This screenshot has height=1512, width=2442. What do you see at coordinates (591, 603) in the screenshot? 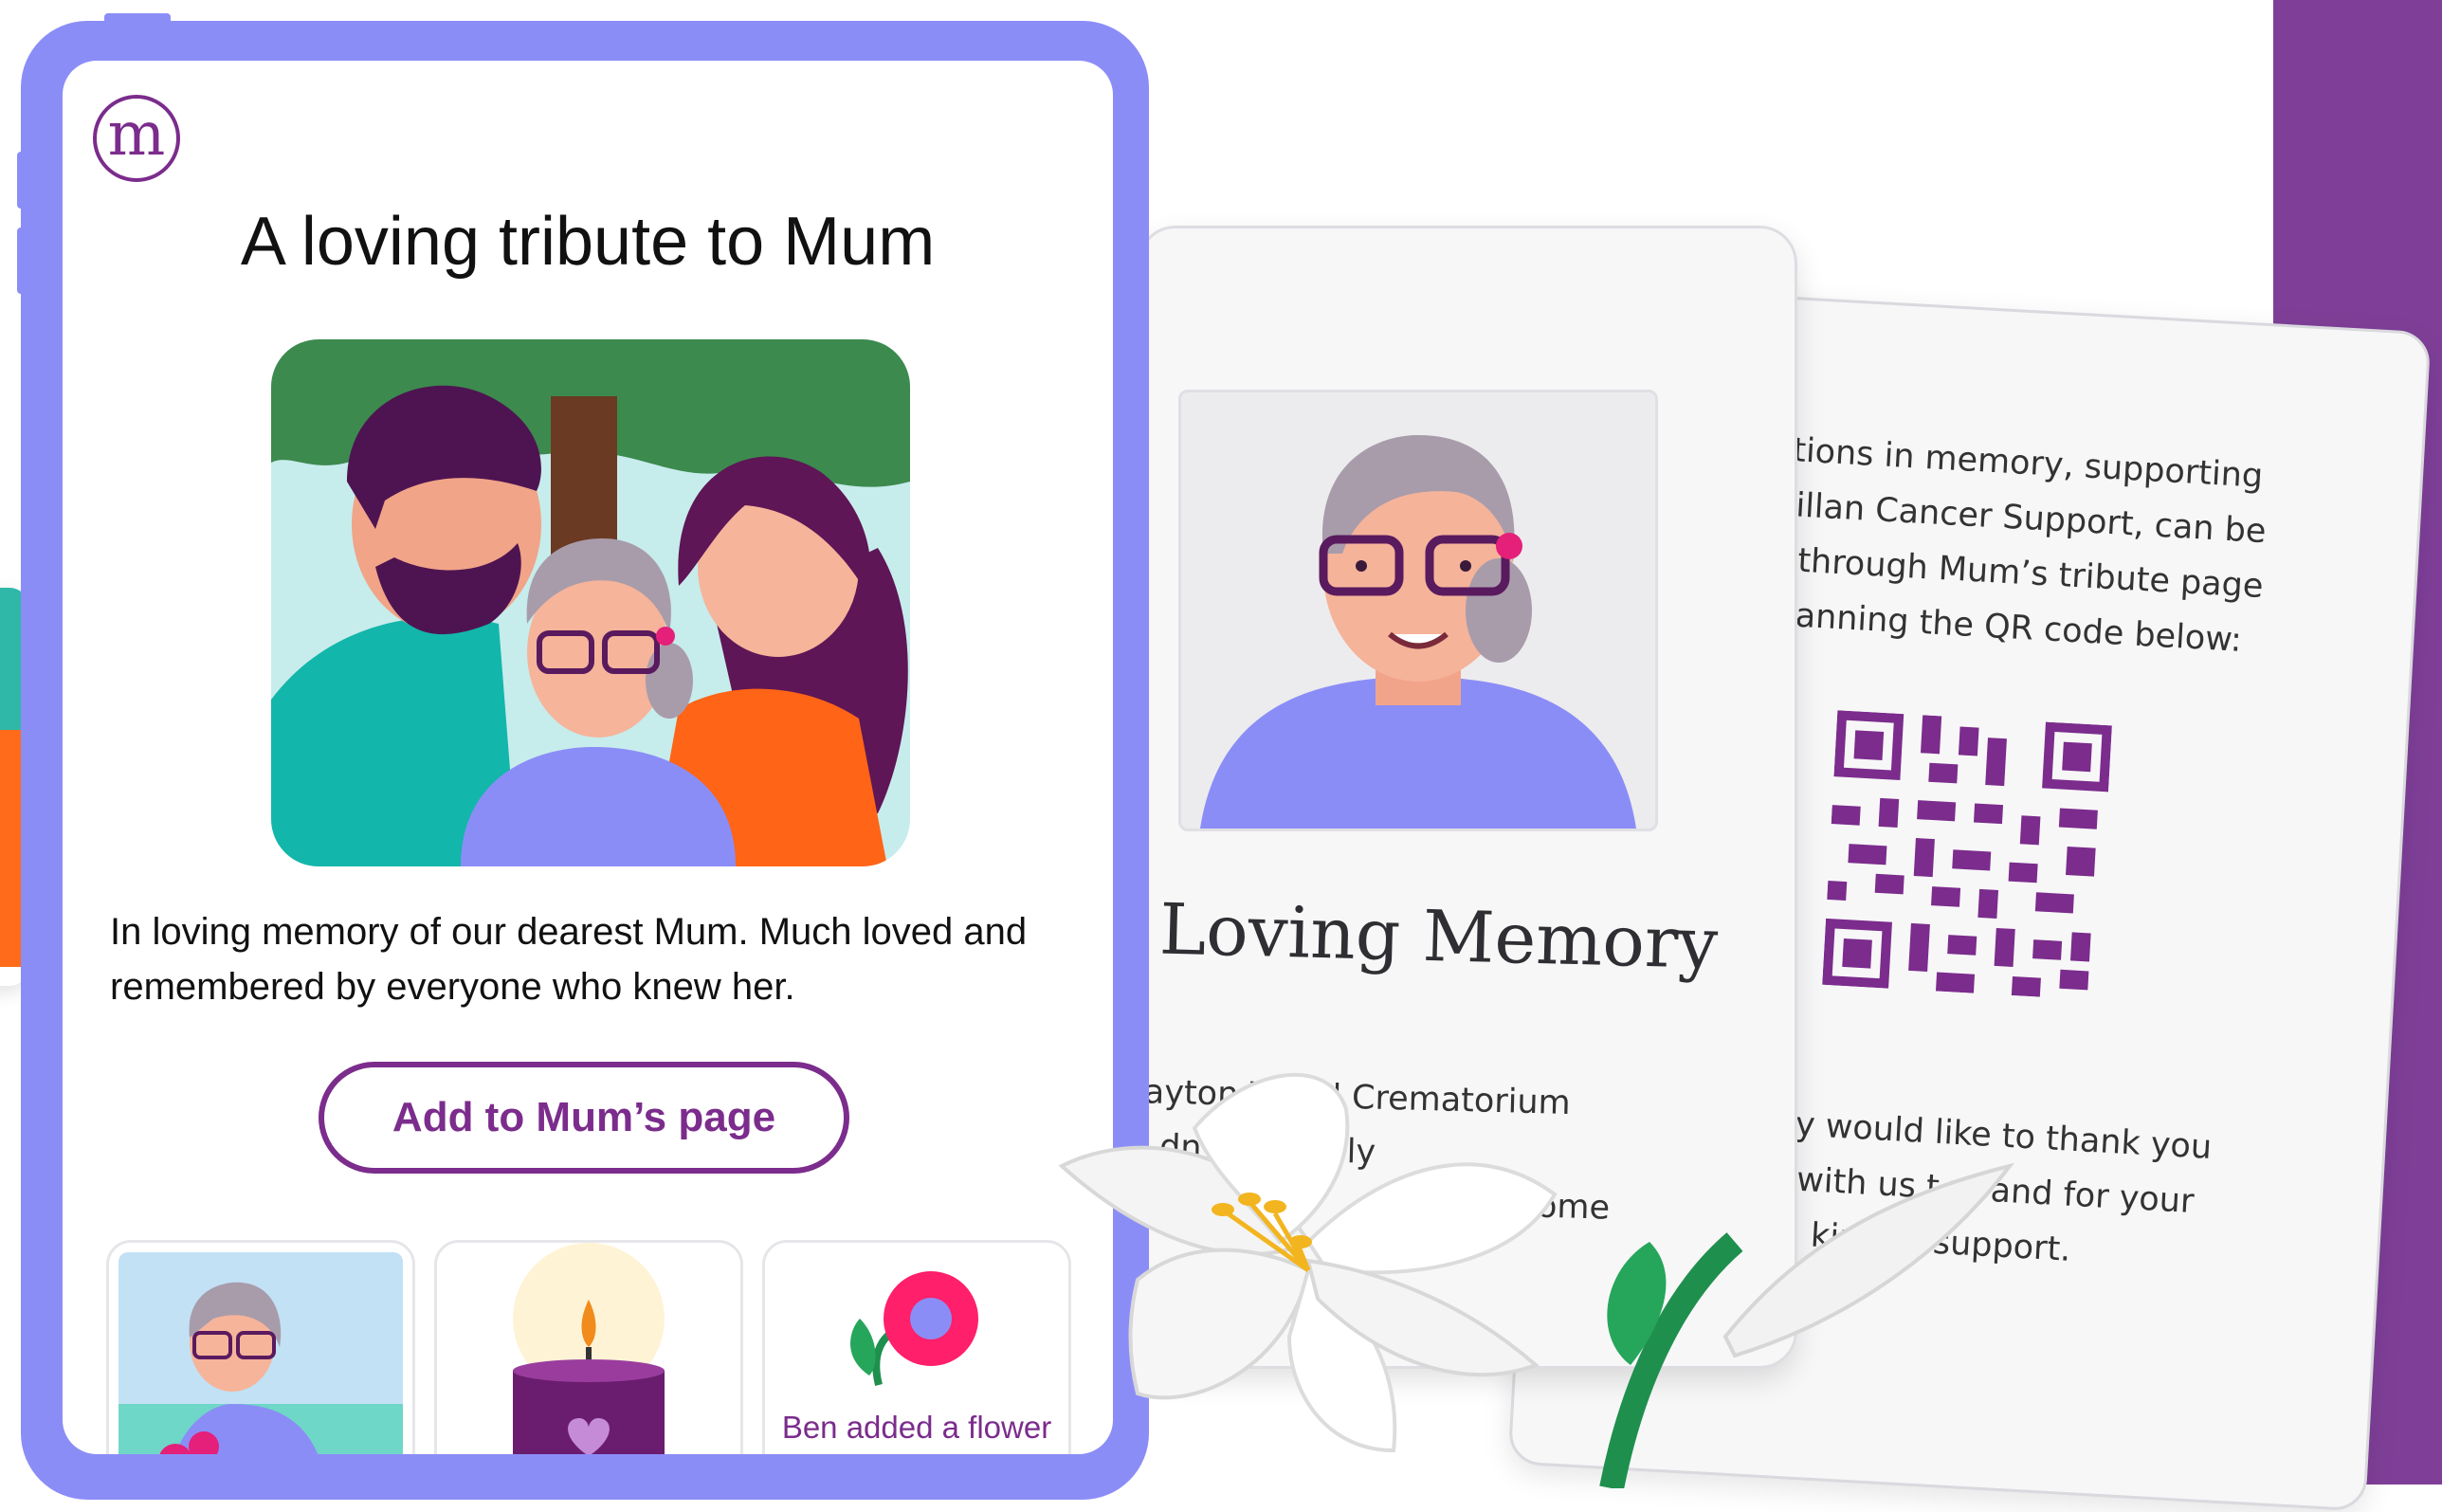
I see `family-illustration` at bounding box center [591, 603].